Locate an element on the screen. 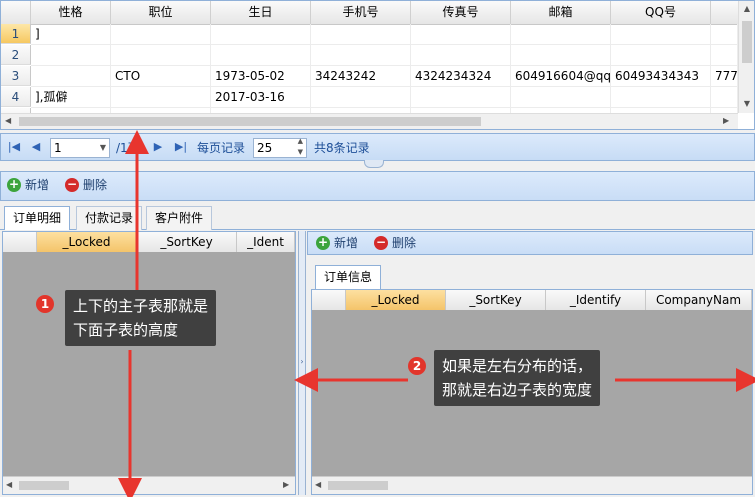  add-button: + 新增 is located at coordinates (29, 185).